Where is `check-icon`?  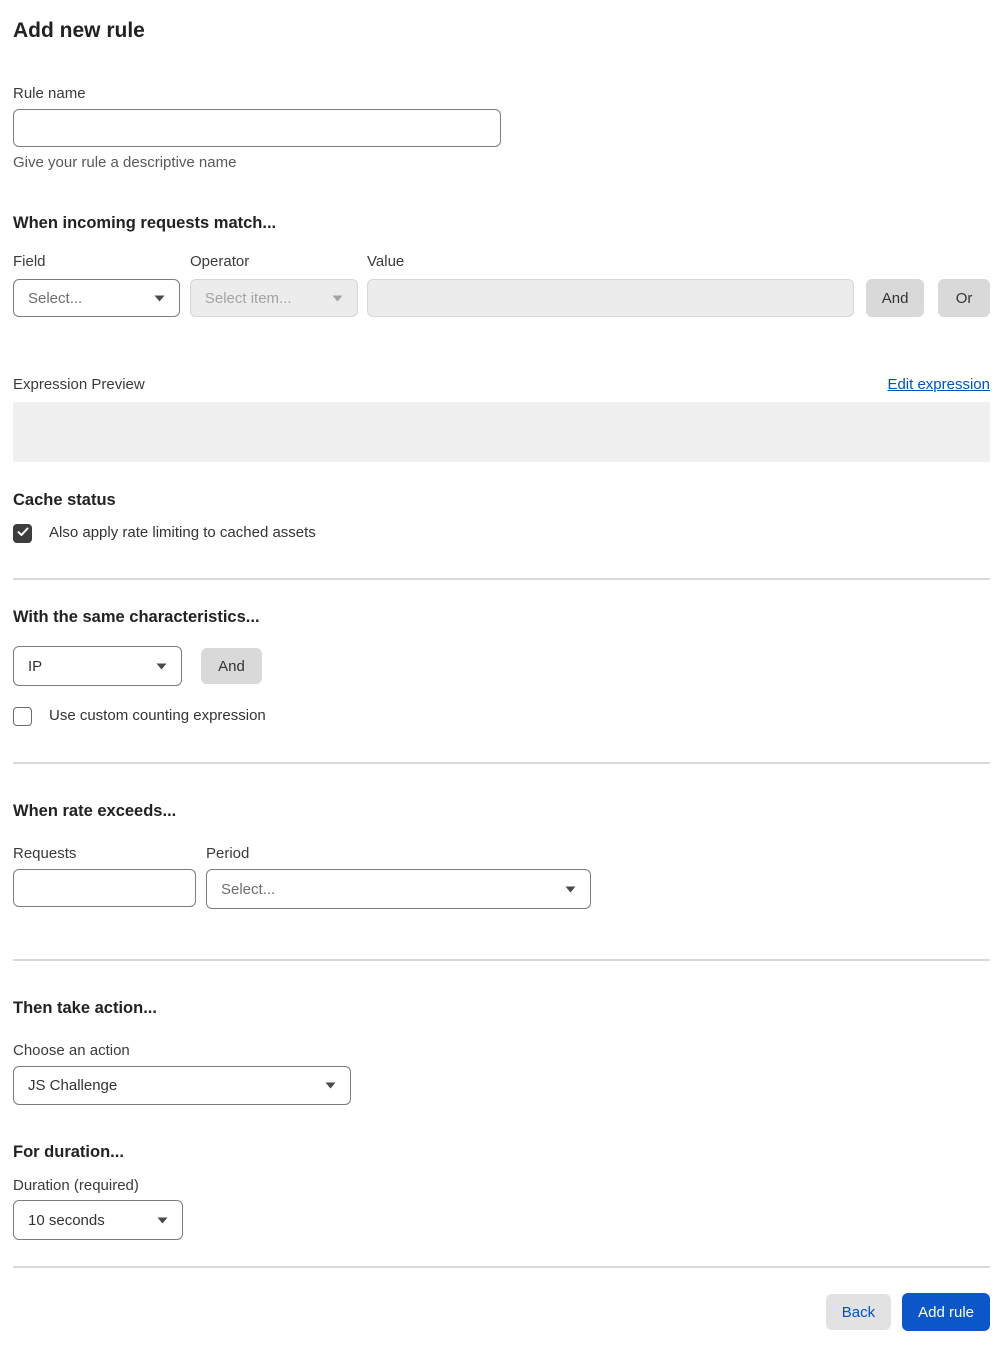
check-icon is located at coordinates (23, 533).